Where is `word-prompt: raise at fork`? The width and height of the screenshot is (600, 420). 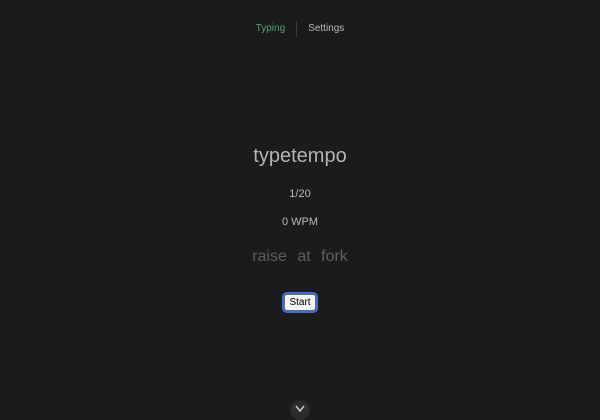 word-prompt: raise at fork is located at coordinates (300, 256).